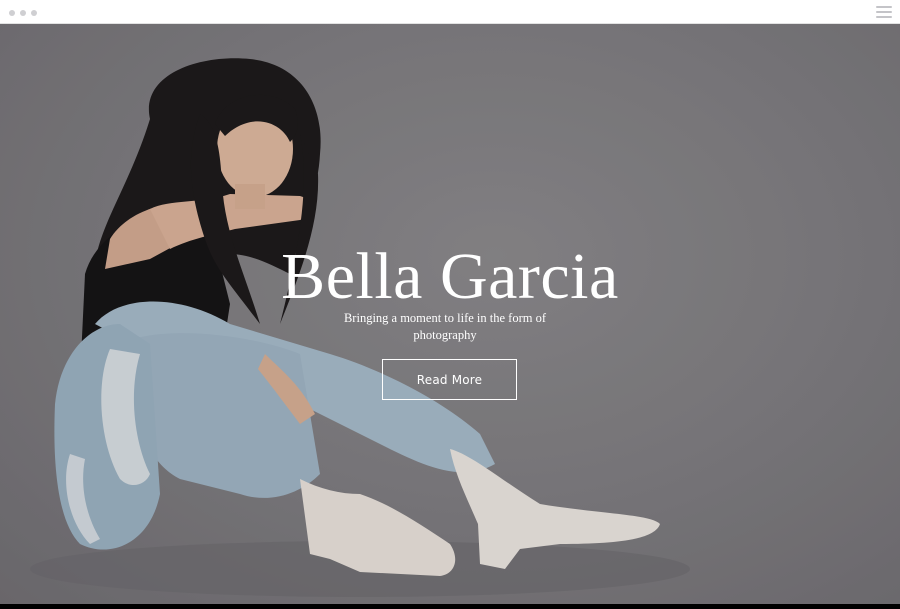  What do you see at coordinates (450, 606) in the screenshot?
I see `bottom-edge` at bounding box center [450, 606].